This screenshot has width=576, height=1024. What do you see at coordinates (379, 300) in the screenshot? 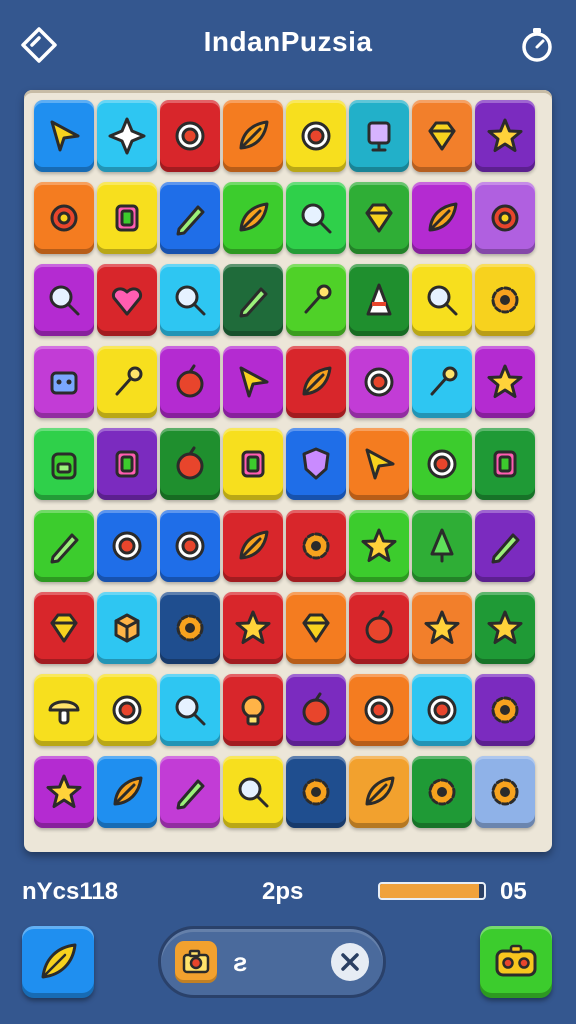
I see `tile-cone` at bounding box center [379, 300].